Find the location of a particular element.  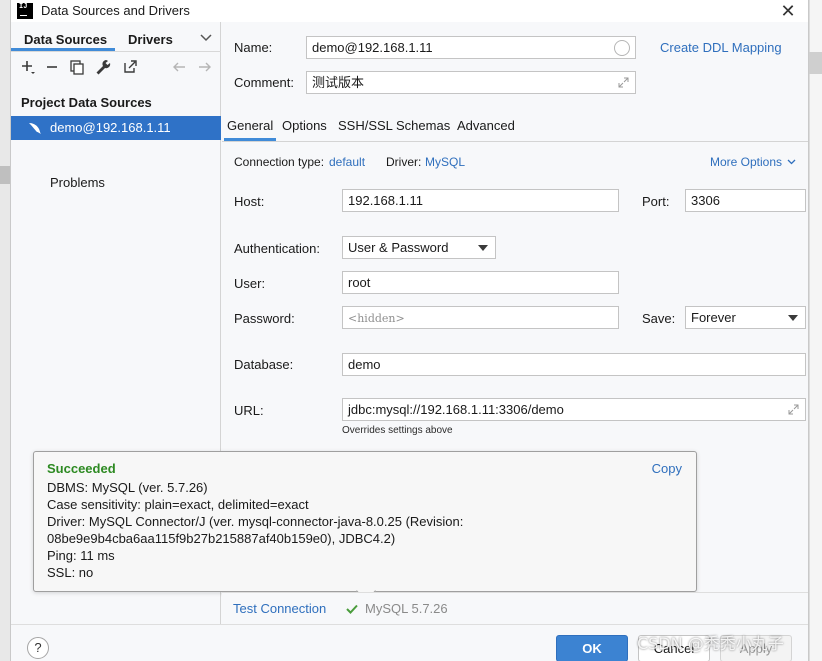

active-tab-indicator is located at coordinates (63, 49).